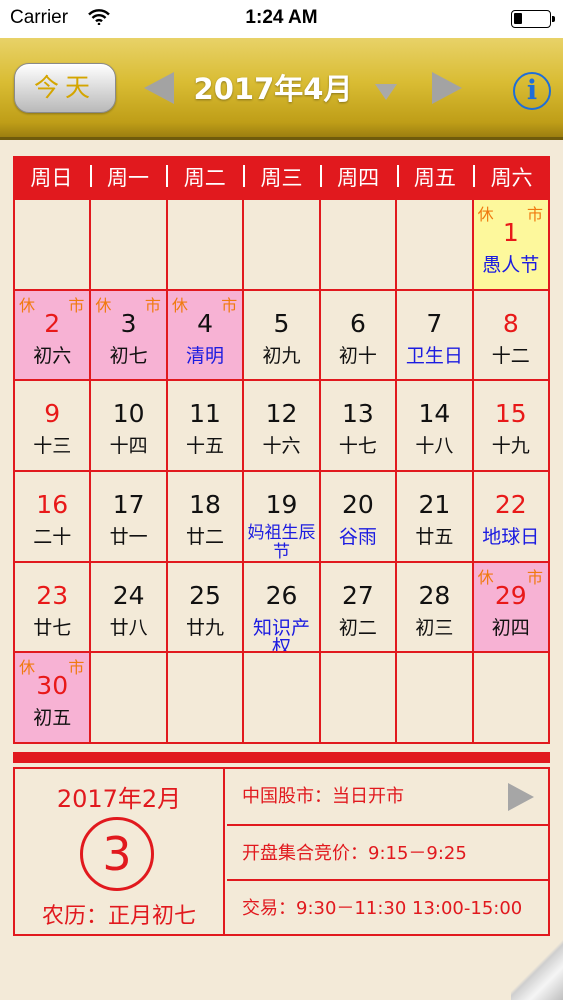 Image resolution: width=563 pixels, height=1000 pixels. What do you see at coordinates (533, 19) in the screenshot?
I see `battery-icon` at bounding box center [533, 19].